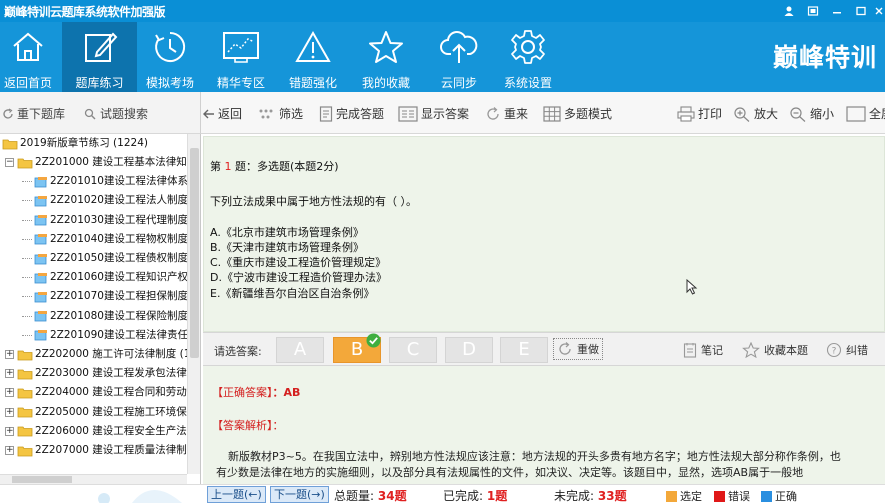  What do you see at coordinates (861, 11) in the screenshot?
I see `maximize-icon` at bounding box center [861, 11].